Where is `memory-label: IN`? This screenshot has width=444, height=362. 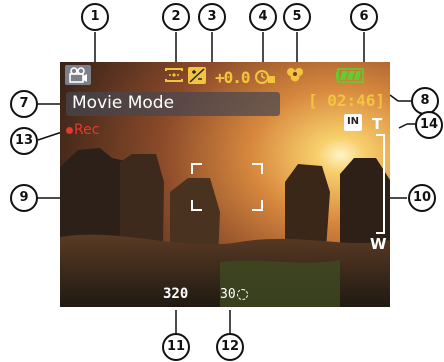
memory-label: IN is located at coordinates (353, 121).